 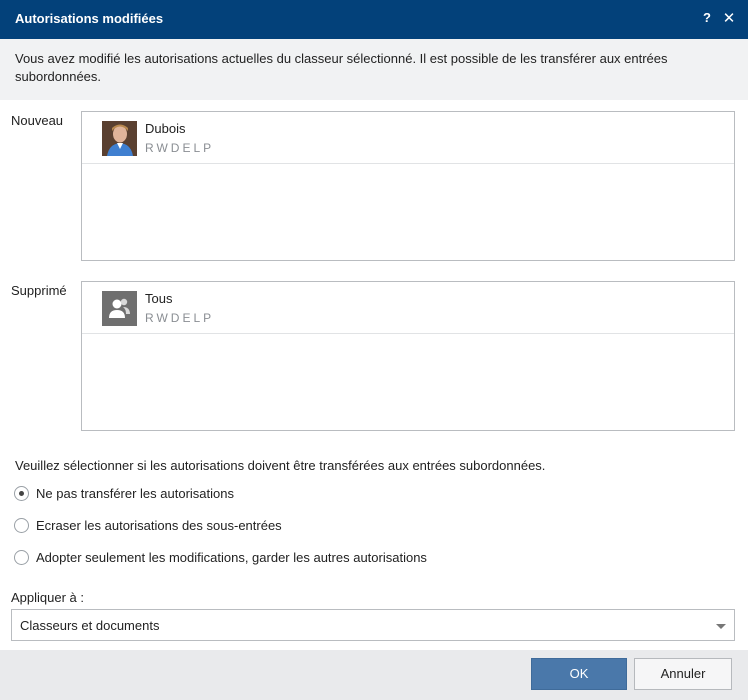 I want to click on radio-label: Ne pas transférer les autorisations, so click(x=135, y=493).